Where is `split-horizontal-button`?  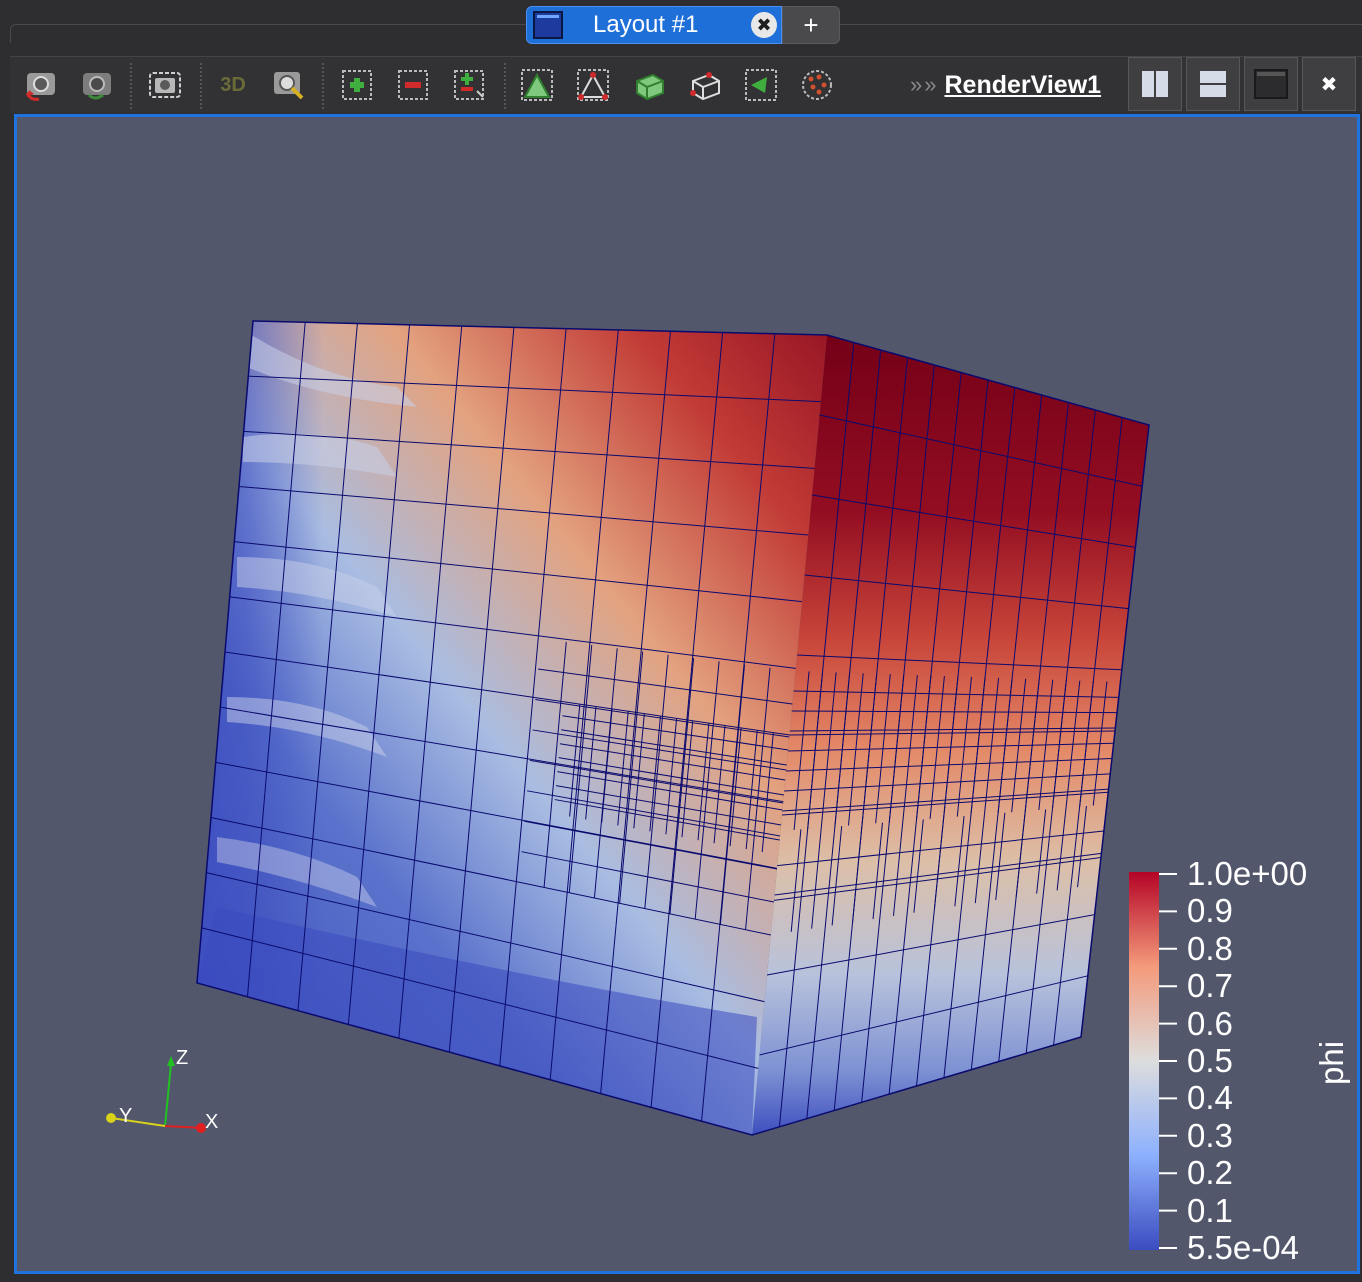
split-horizontal-button is located at coordinates (1155, 84).